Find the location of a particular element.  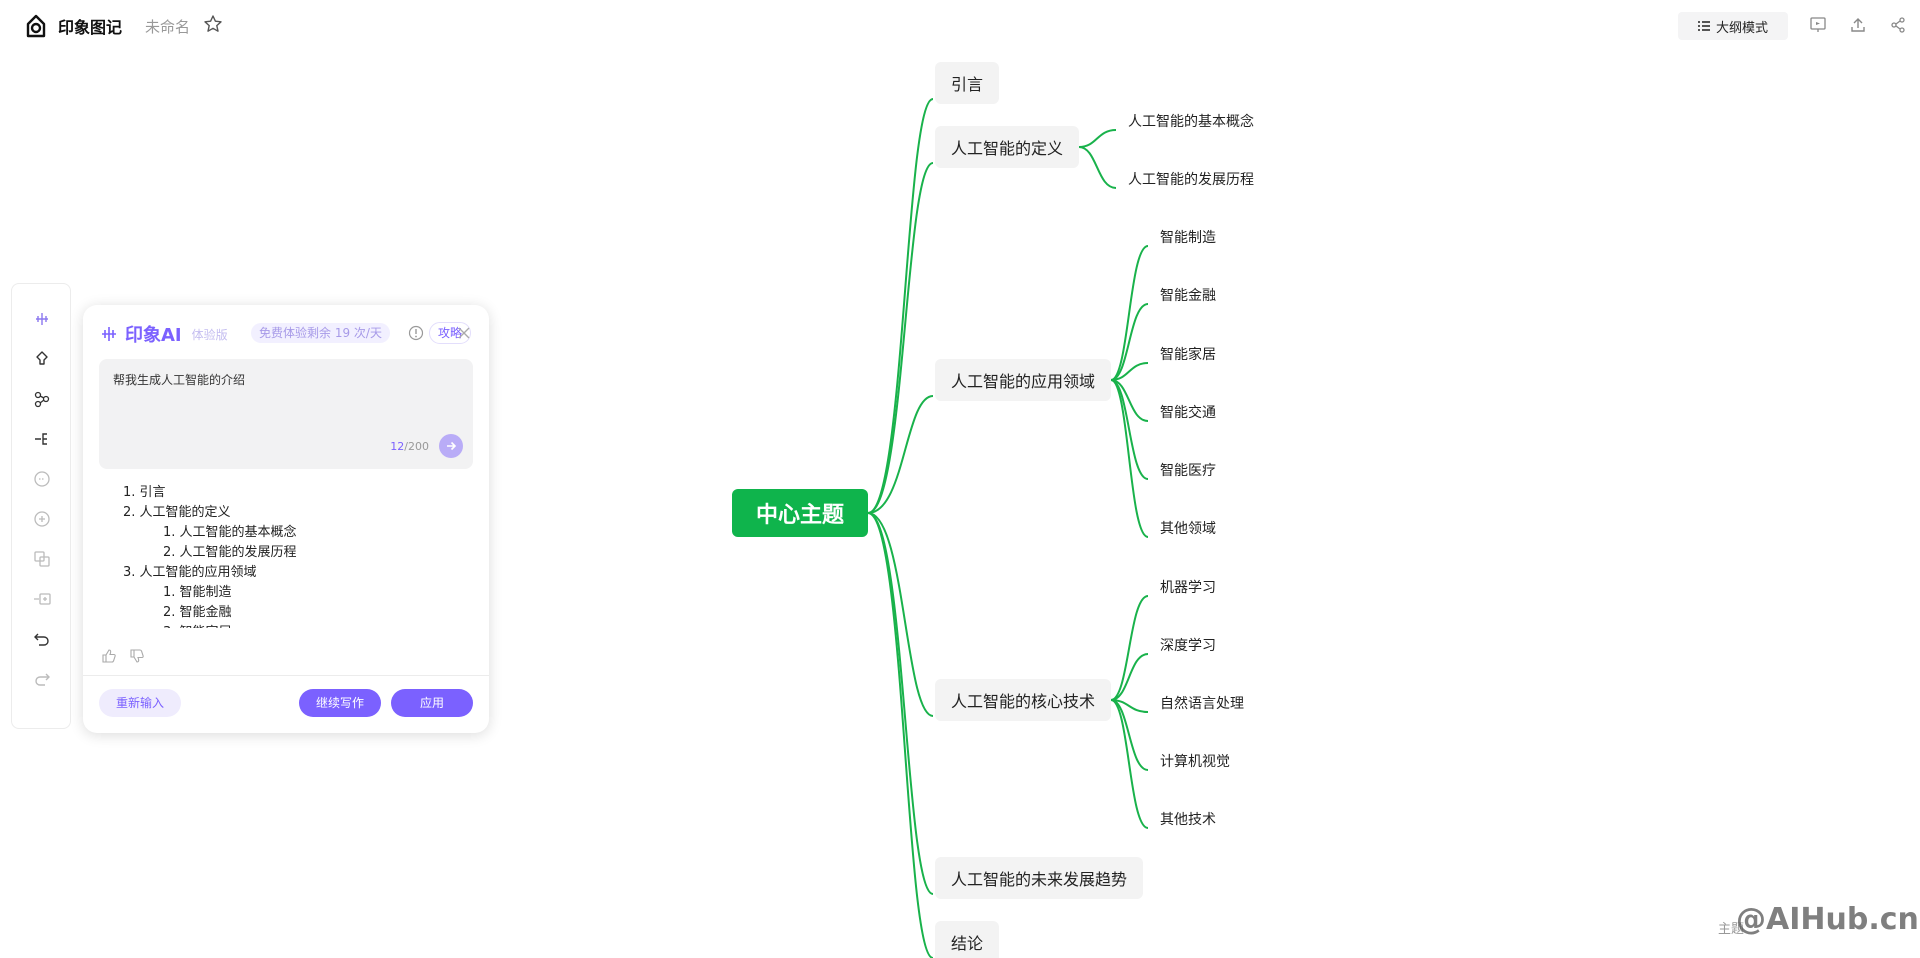

leaf-topic: 智能交通 is located at coordinates (1188, 412).